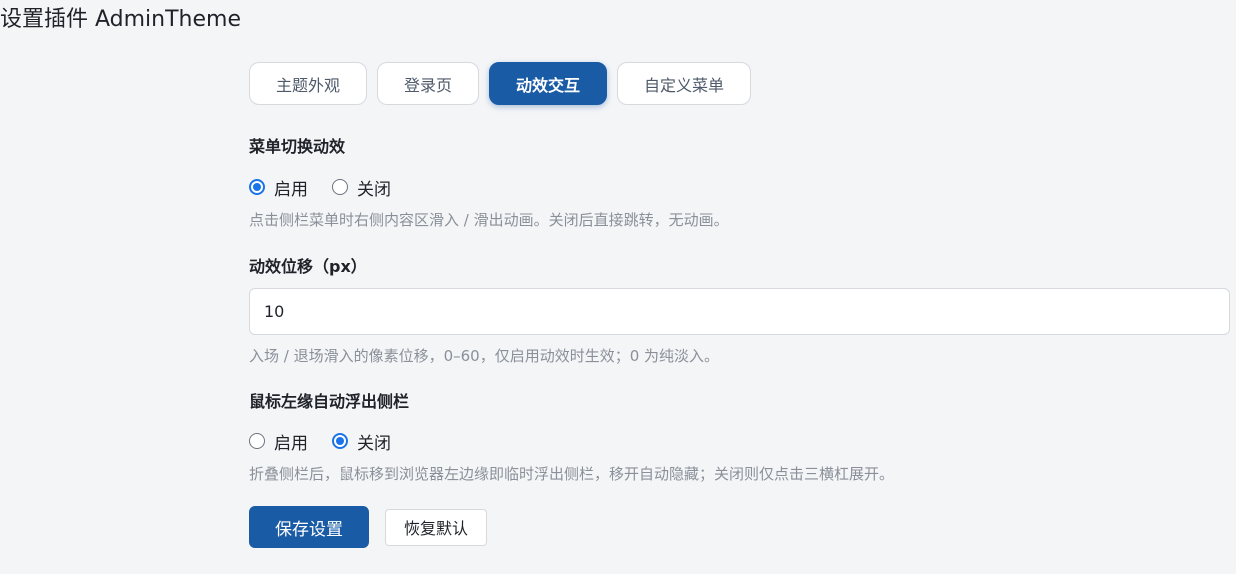  I want to click on menu-animation-title: 菜单切换动效, so click(297, 146).